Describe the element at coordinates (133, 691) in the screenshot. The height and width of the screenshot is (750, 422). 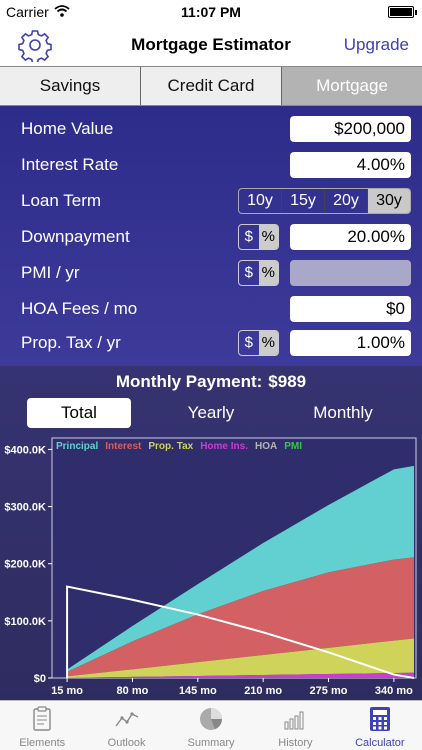
I see `x-tick-label: 80 mo` at that location.